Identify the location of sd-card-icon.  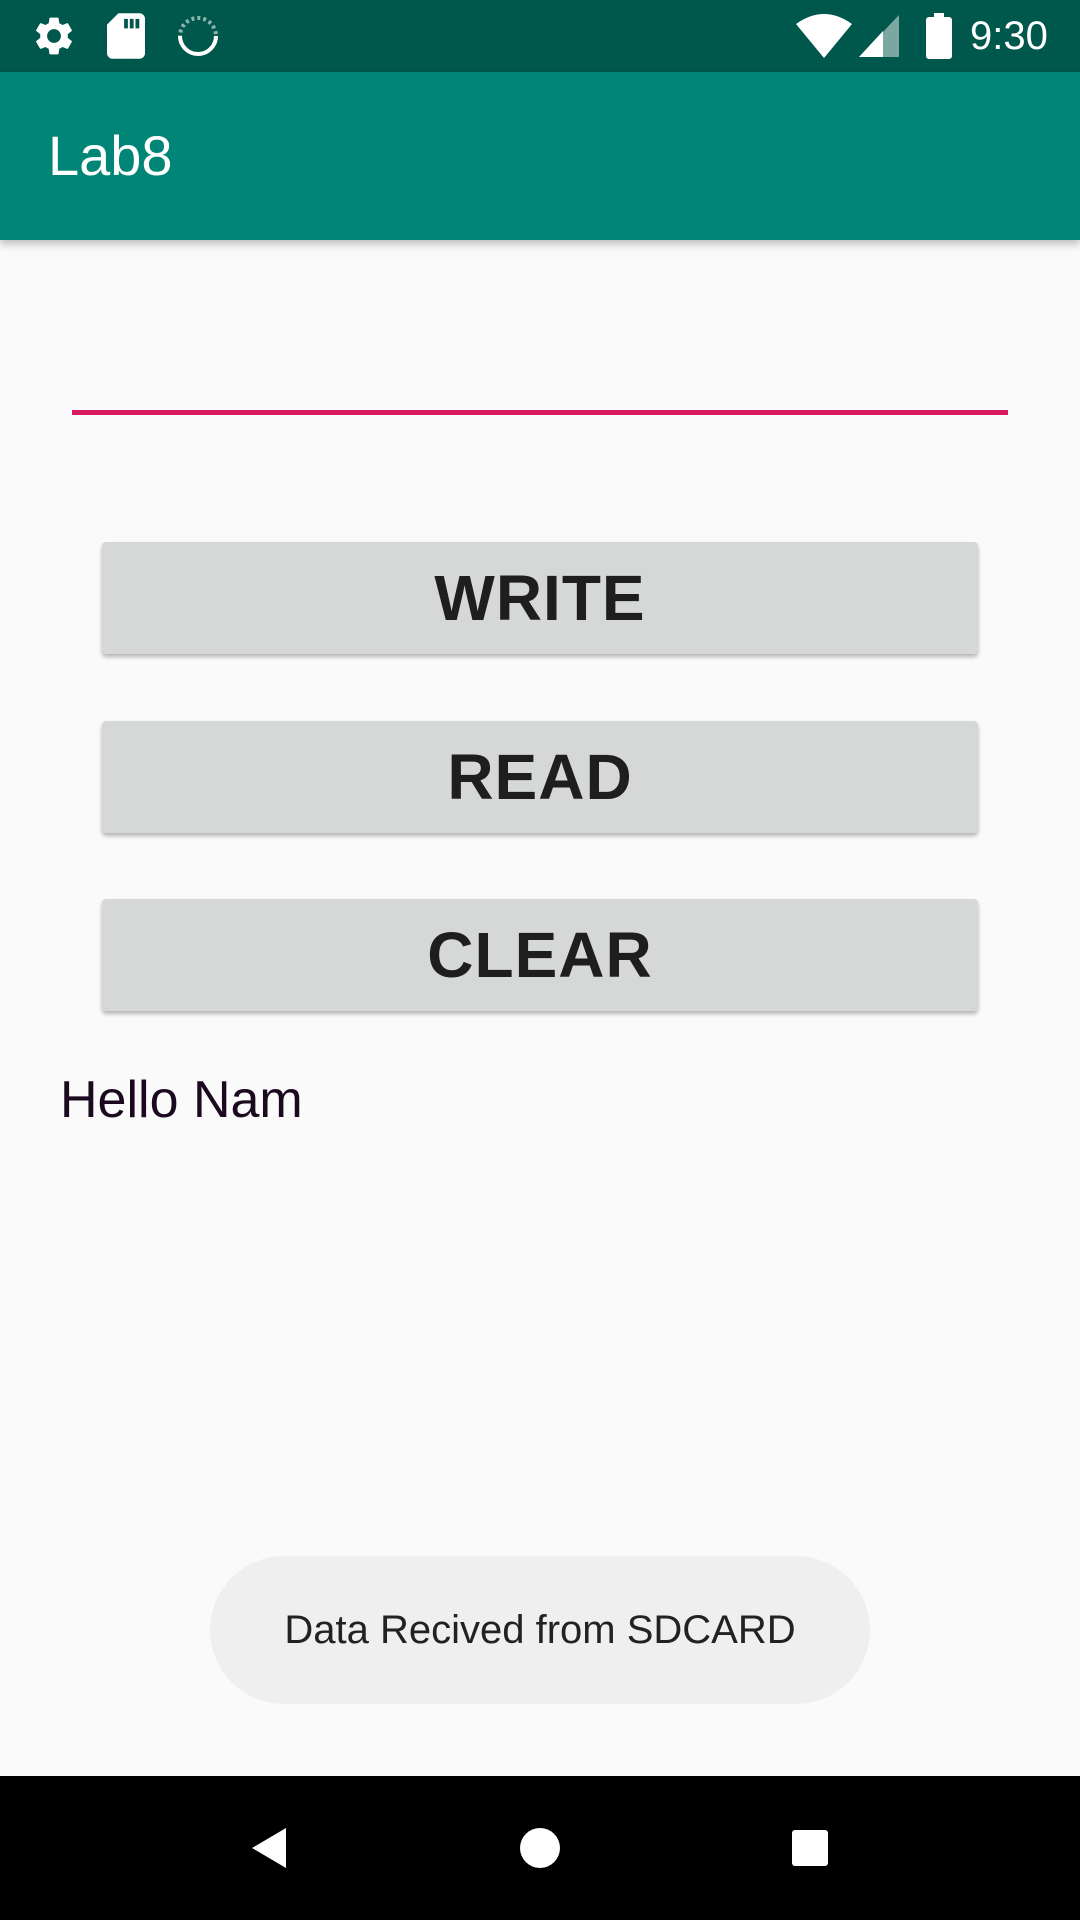
(126, 36).